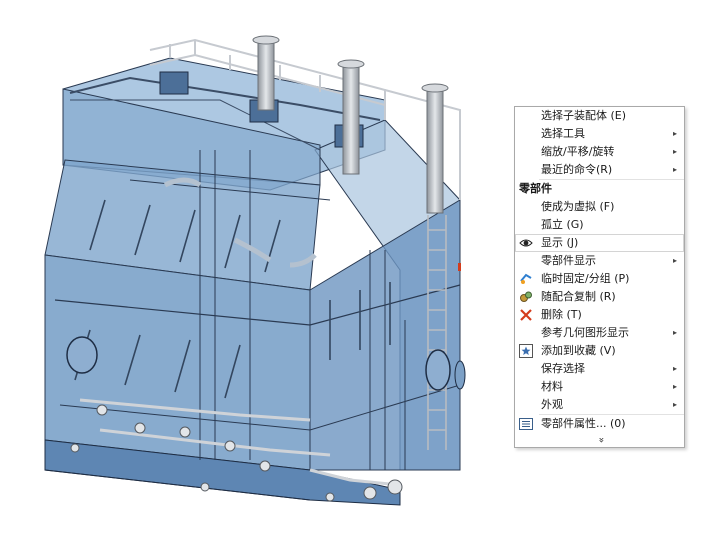  Describe the element at coordinates (526, 424) in the screenshot. I see `properties-icon` at that location.